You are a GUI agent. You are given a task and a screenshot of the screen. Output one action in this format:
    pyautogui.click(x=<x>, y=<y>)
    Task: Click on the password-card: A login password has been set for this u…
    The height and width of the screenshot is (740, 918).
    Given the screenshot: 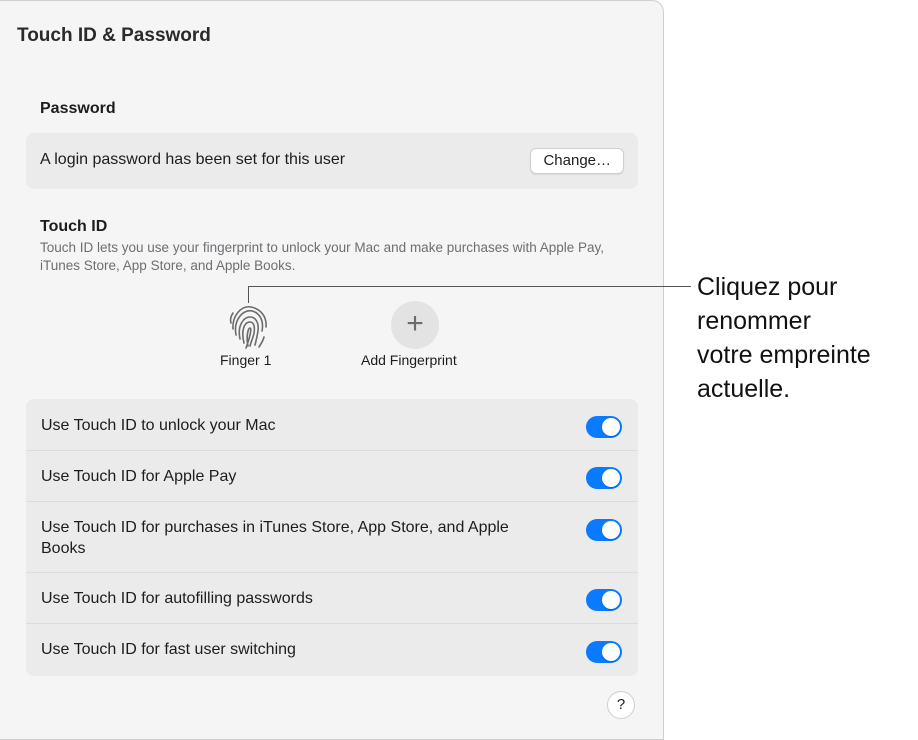 What is the action you would take?
    pyautogui.click(x=332, y=161)
    